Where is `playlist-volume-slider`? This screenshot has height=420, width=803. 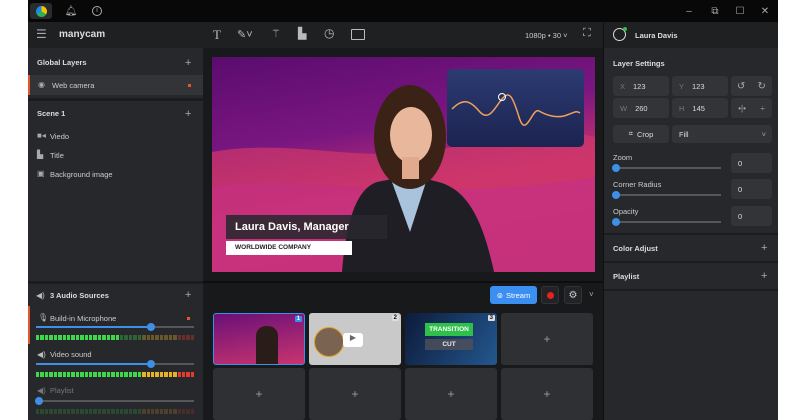
playlist-volume-slider is located at coordinates (114, 401).